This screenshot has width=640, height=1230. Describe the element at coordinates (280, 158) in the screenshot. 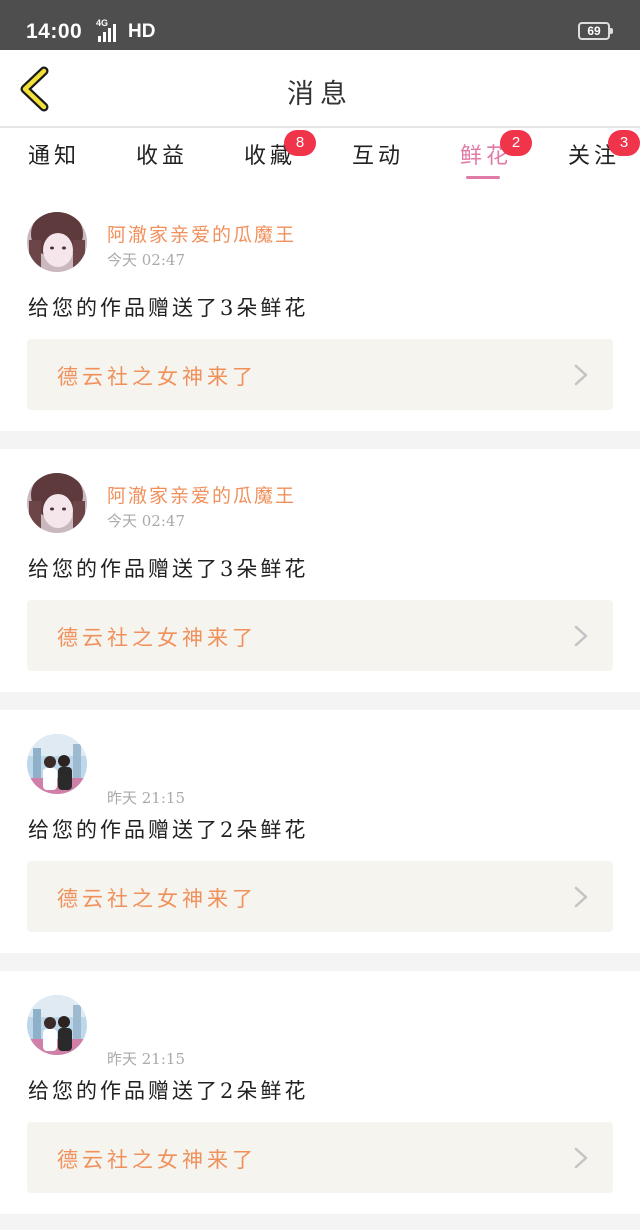

I see `tab-favorites: 收藏 8` at that location.